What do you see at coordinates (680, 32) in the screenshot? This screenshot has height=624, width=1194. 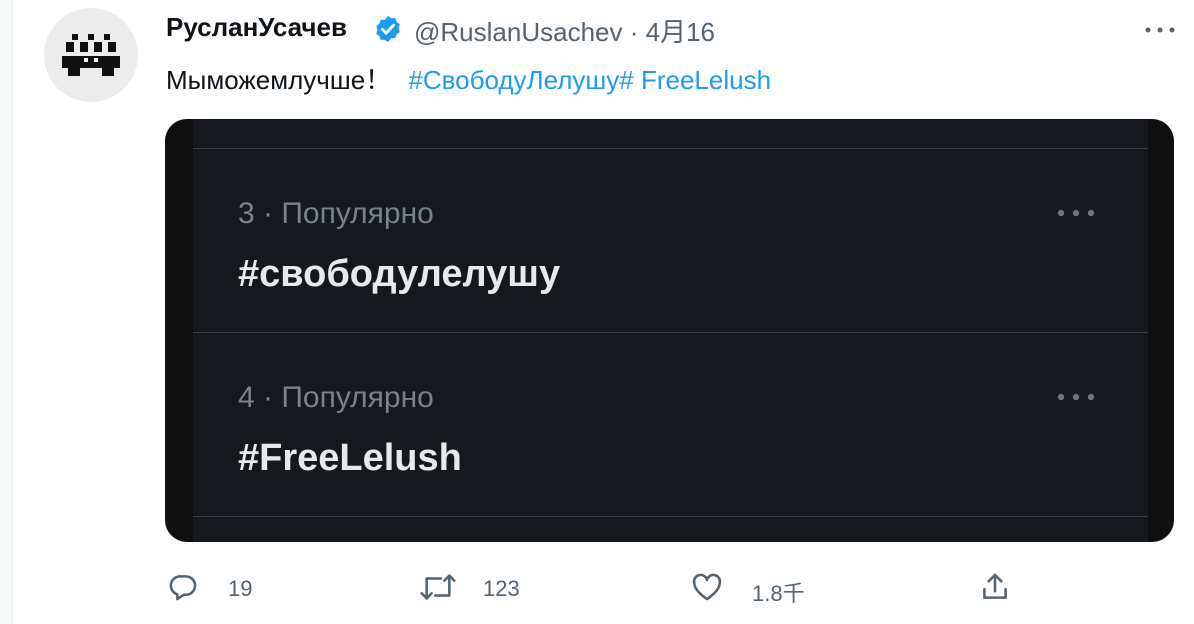 I see `tweet-date: 4月16` at bounding box center [680, 32].